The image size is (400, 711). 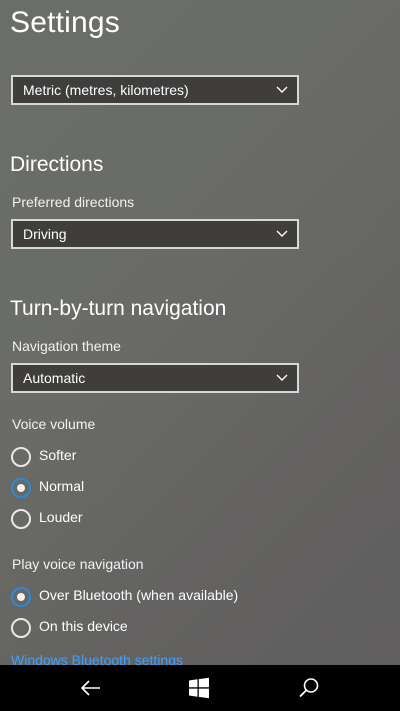 I want to click on navigation-theme-value: Automatic, so click(x=54, y=378).